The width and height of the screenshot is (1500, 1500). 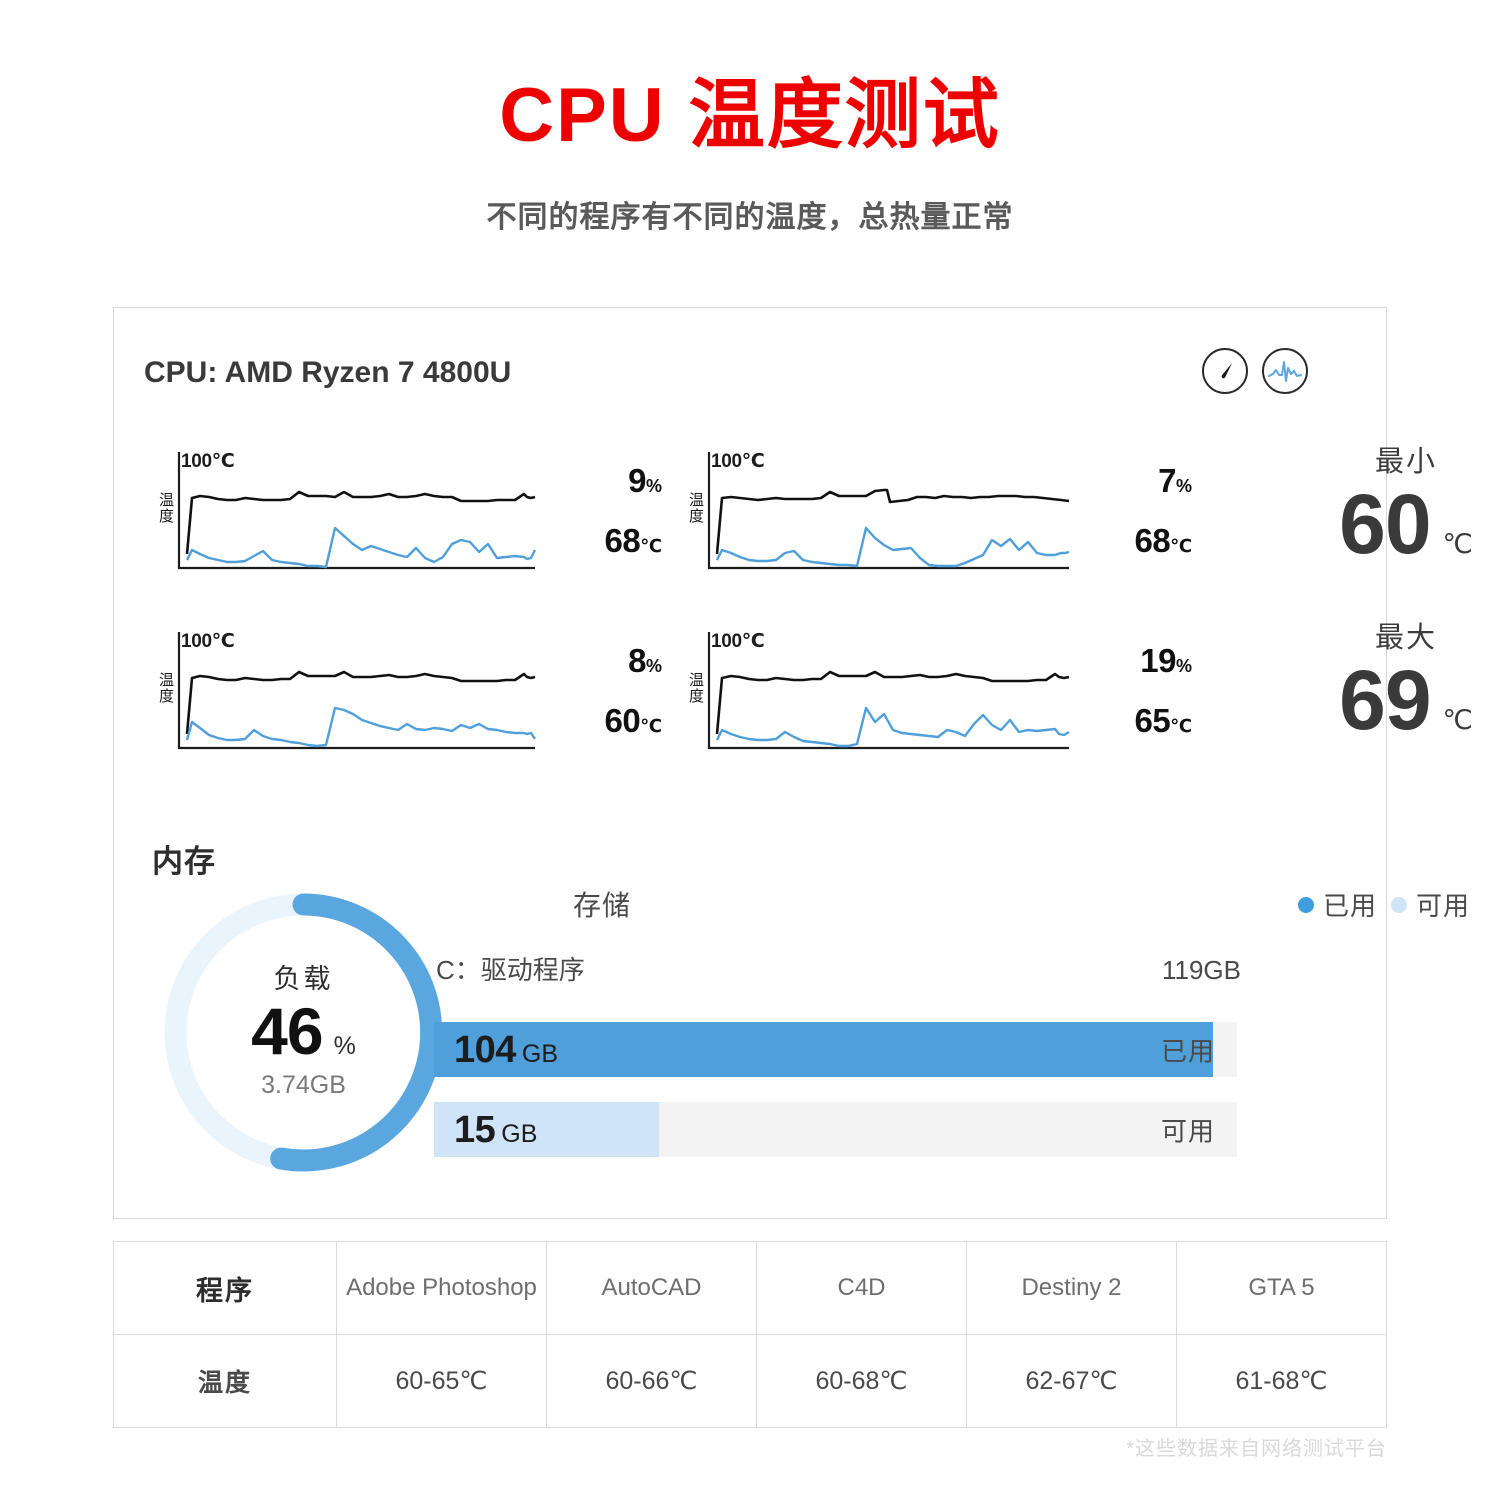 I want to click on chart-3-load-readout: 8%, so click(x=607, y=661).